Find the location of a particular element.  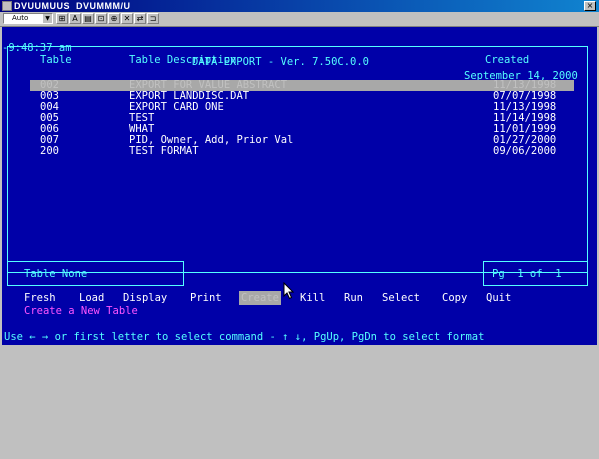

mark-icon: ⊞ is located at coordinates (62, 18).